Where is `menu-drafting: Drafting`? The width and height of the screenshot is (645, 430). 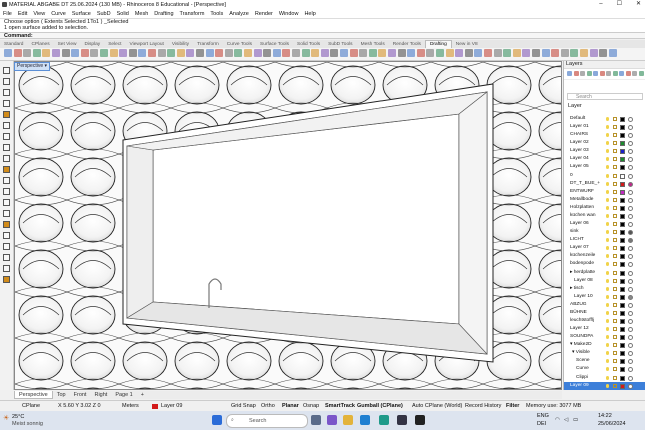
menu-drafting: Drafting is located at coordinates (163, 14).